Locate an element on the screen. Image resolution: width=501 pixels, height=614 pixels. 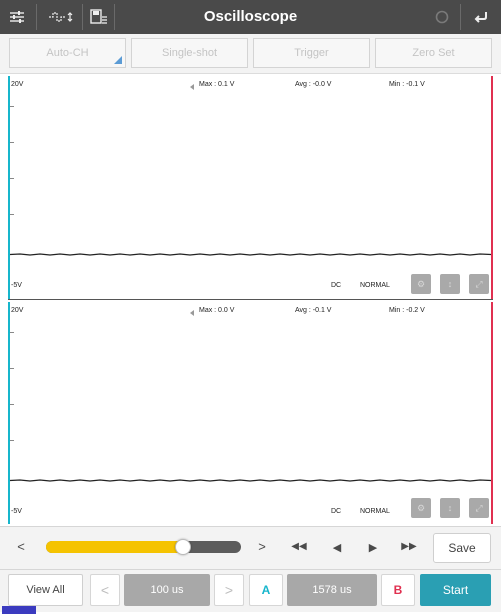
cursor-delta-value: 1578 us is located at coordinates (332, 590).